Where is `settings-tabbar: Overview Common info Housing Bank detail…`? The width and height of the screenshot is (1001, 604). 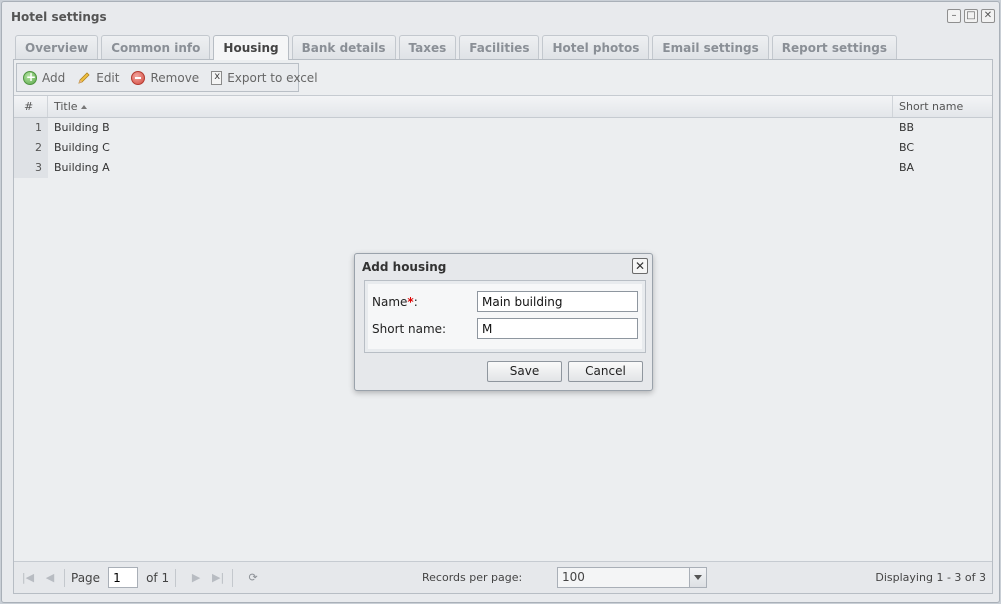
settings-tabbar: Overview Common info Housing Bank detail… is located at coordinates (503, 47).